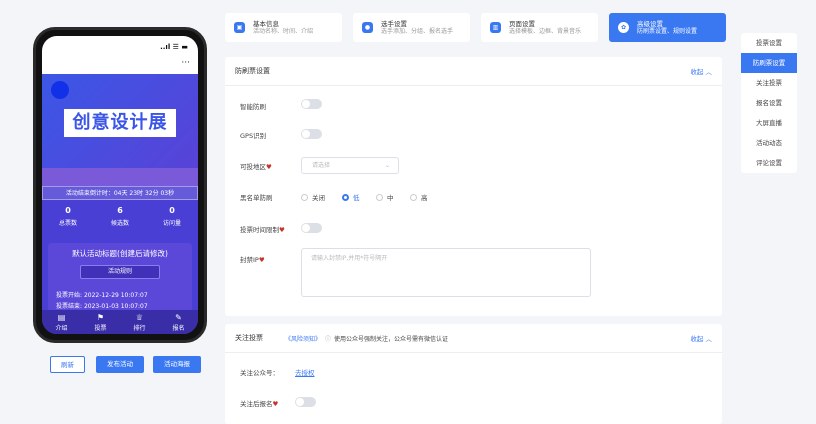 The image size is (816, 424). Describe the element at coordinates (171, 216) in the screenshot. I see `stat-visits: 0 访问量` at that location.